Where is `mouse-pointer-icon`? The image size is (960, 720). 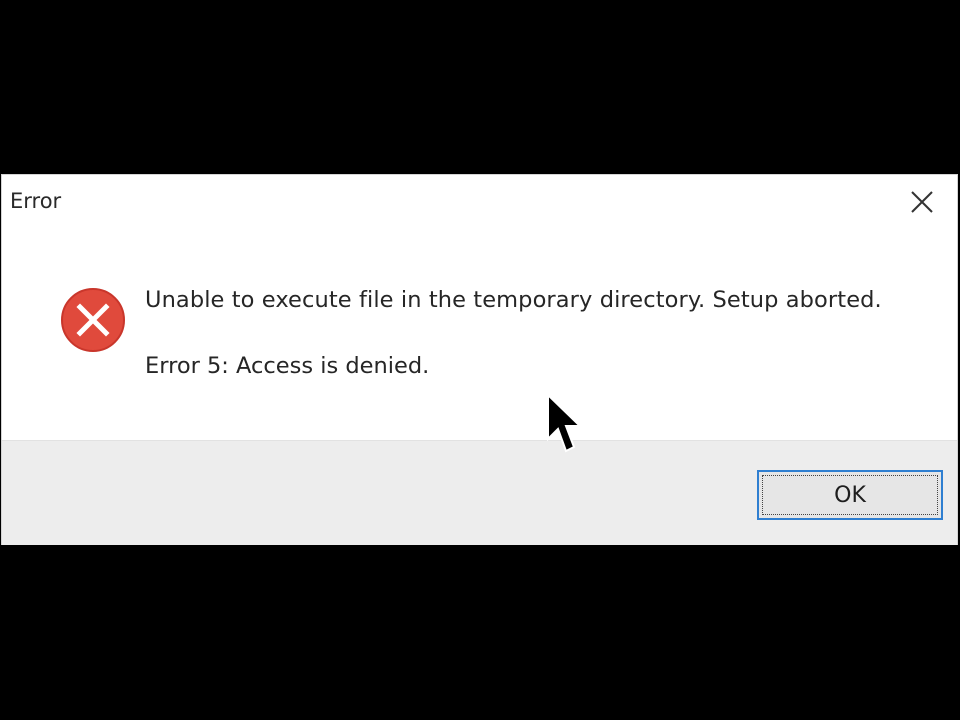 mouse-pointer-icon is located at coordinates (564, 423).